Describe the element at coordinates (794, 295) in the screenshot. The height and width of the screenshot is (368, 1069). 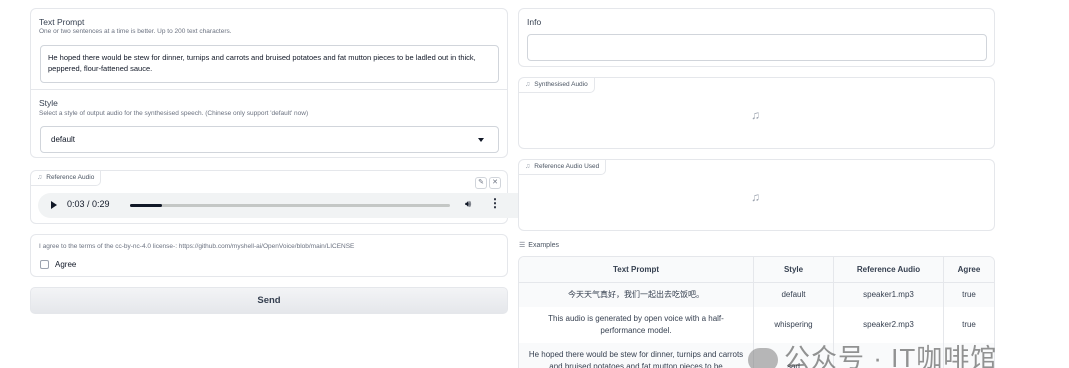
I see `table-cell: default` at that location.